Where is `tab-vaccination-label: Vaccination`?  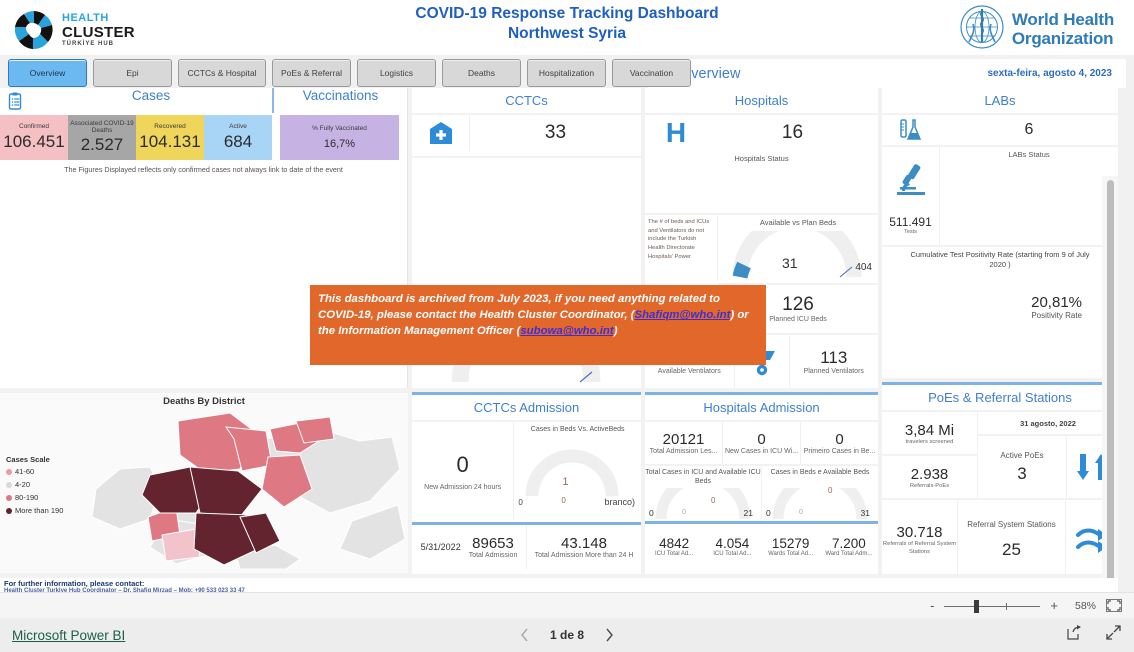
tab-vaccination-label: Vaccination is located at coordinates (651, 73).